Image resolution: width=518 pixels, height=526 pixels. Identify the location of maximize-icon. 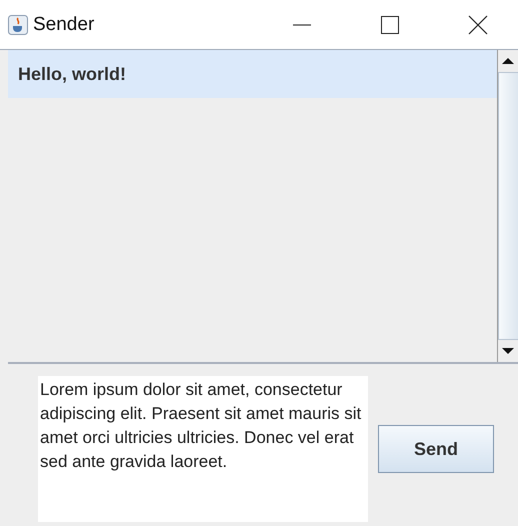
(390, 24).